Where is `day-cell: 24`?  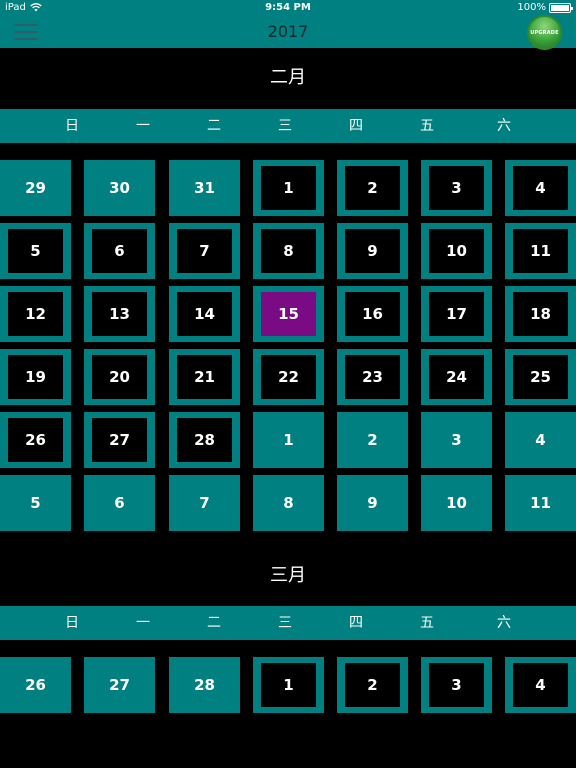 day-cell: 24 is located at coordinates (456, 377).